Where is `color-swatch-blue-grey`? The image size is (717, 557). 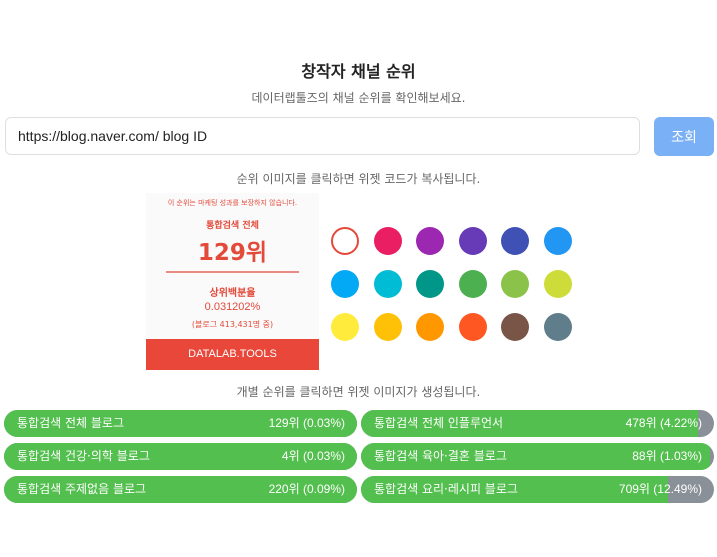 color-swatch-blue-grey is located at coordinates (557, 327).